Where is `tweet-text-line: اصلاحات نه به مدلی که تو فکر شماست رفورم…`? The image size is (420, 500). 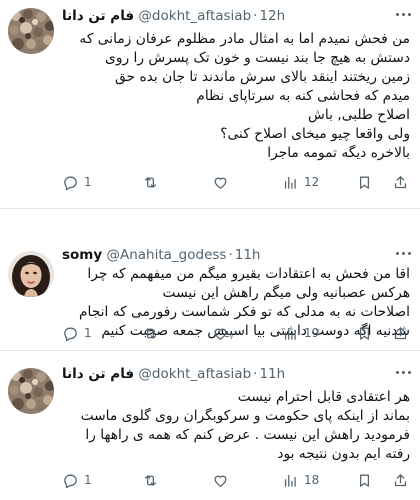 tweet-text-line: اصلاحات نه به مدلی که تو فکر شماست رفورم… is located at coordinates (244, 312).